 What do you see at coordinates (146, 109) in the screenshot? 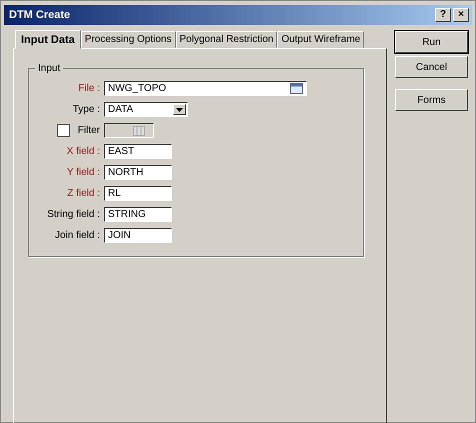
I see `type-dropdown: DATA` at bounding box center [146, 109].